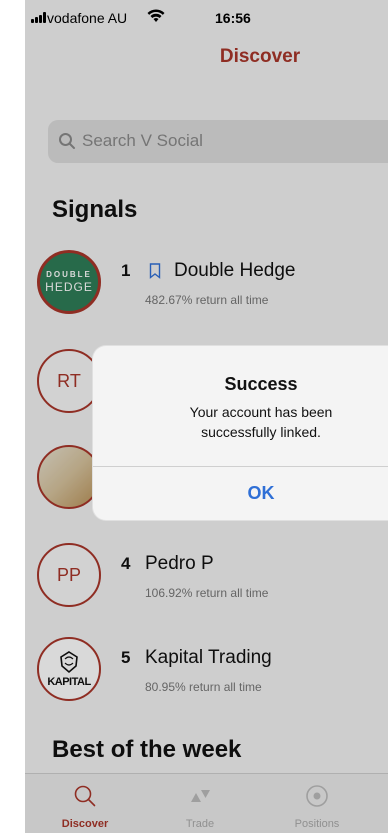  Describe the element at coordinates (261, 384) in the screenshot. I see `alert-title: Success` at that location.